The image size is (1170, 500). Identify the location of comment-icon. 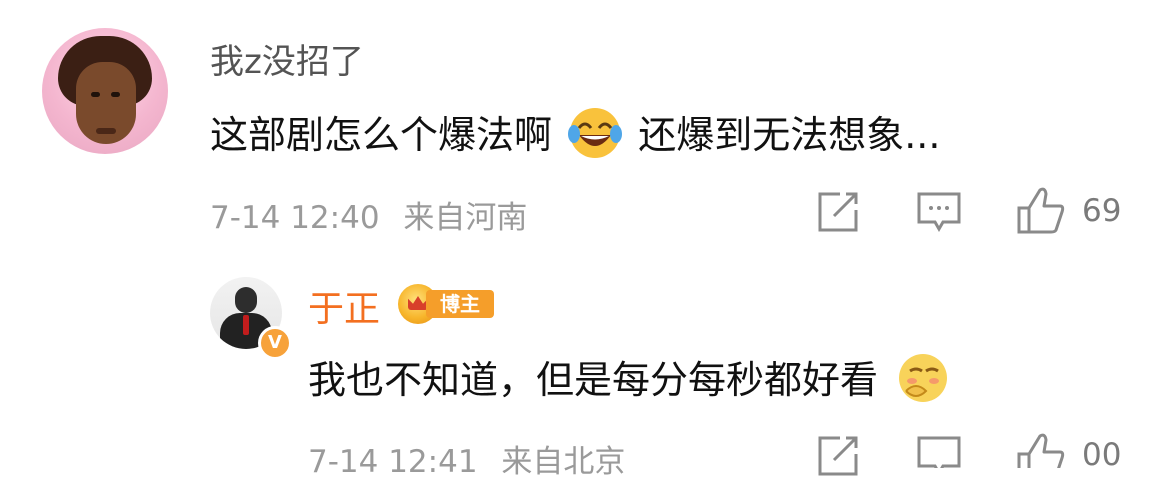
(939, 214).